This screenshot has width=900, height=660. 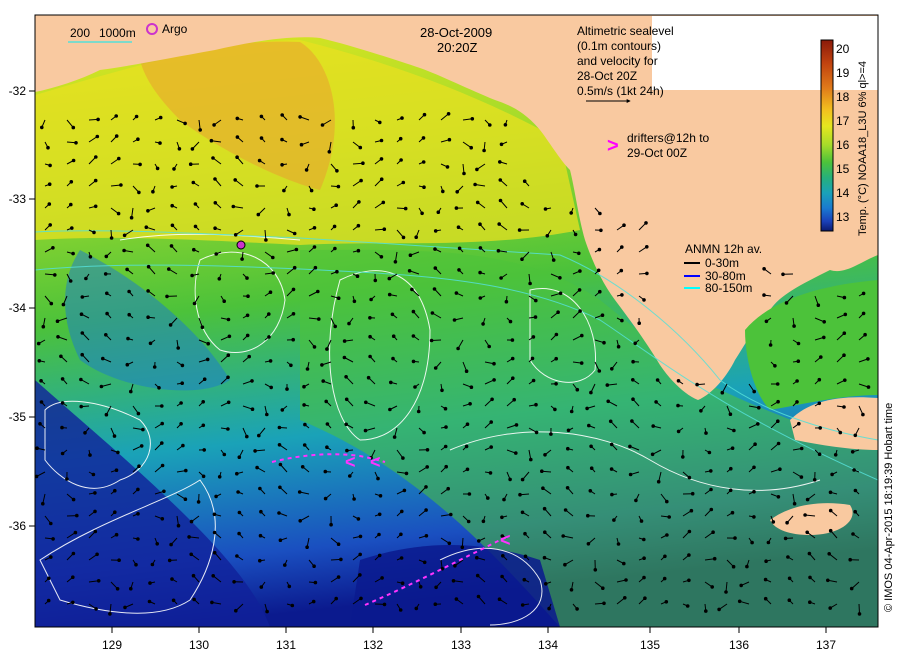 I want to click on x-tick-137: 137, so click(x=826, y=645).